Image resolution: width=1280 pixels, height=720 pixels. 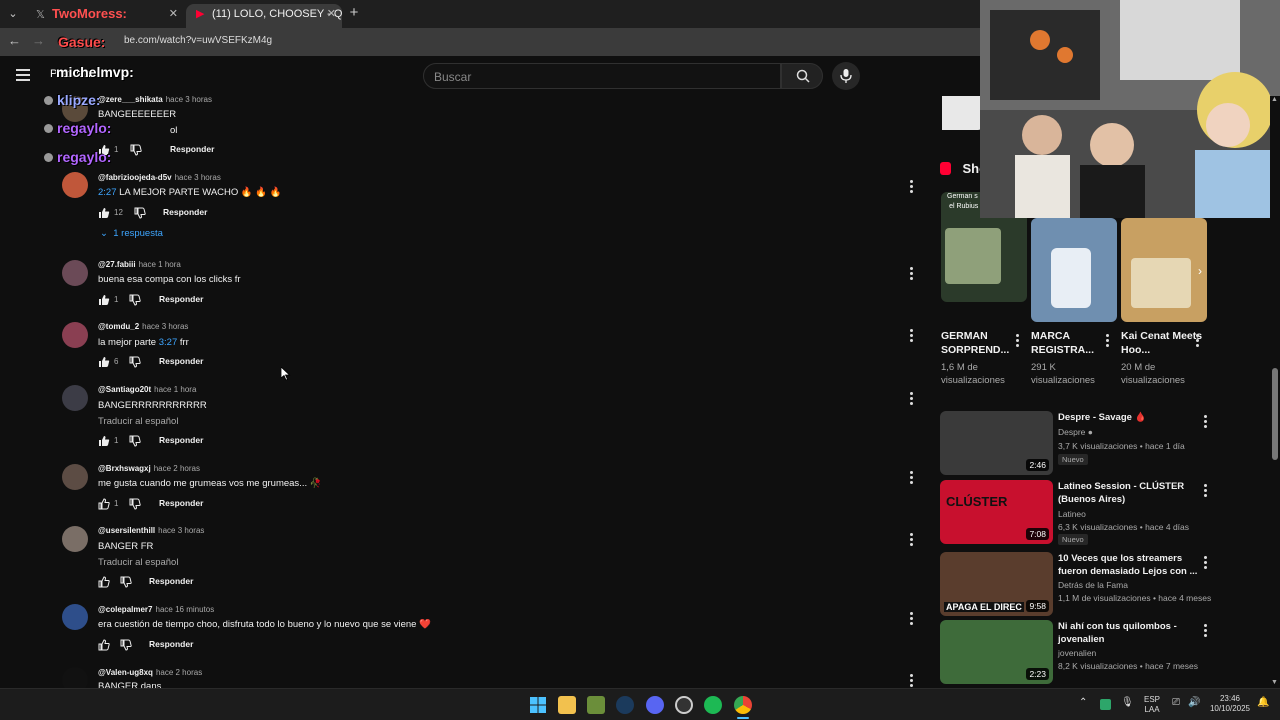 What do you see at coordinates (1128, 417) in the screenshot?
I see `video-title: Despre - Savage 🩸` at bounding box center [1128, 417].